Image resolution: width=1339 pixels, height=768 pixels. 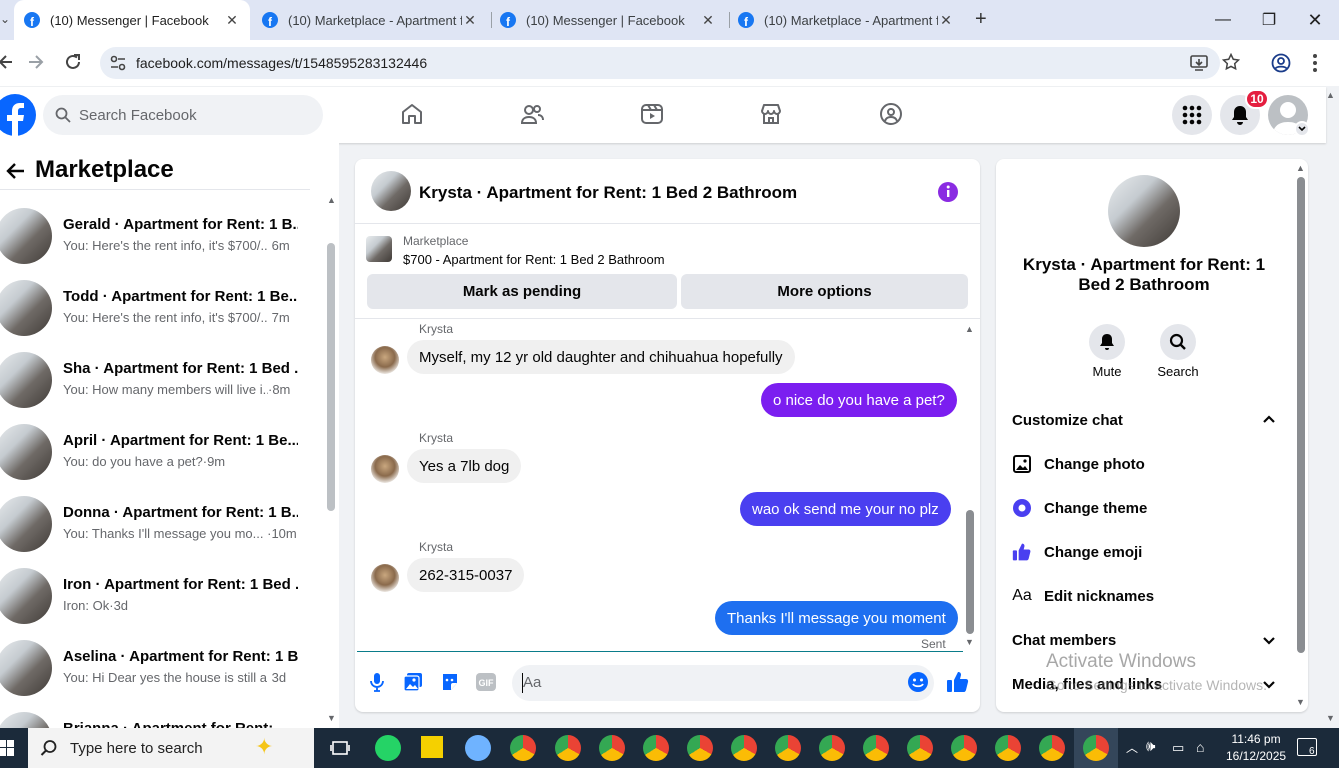 What do you see at coordinates (958, 682) in the screenshot?
I see `like-thumb-icon` at bounding box center [958, 682].